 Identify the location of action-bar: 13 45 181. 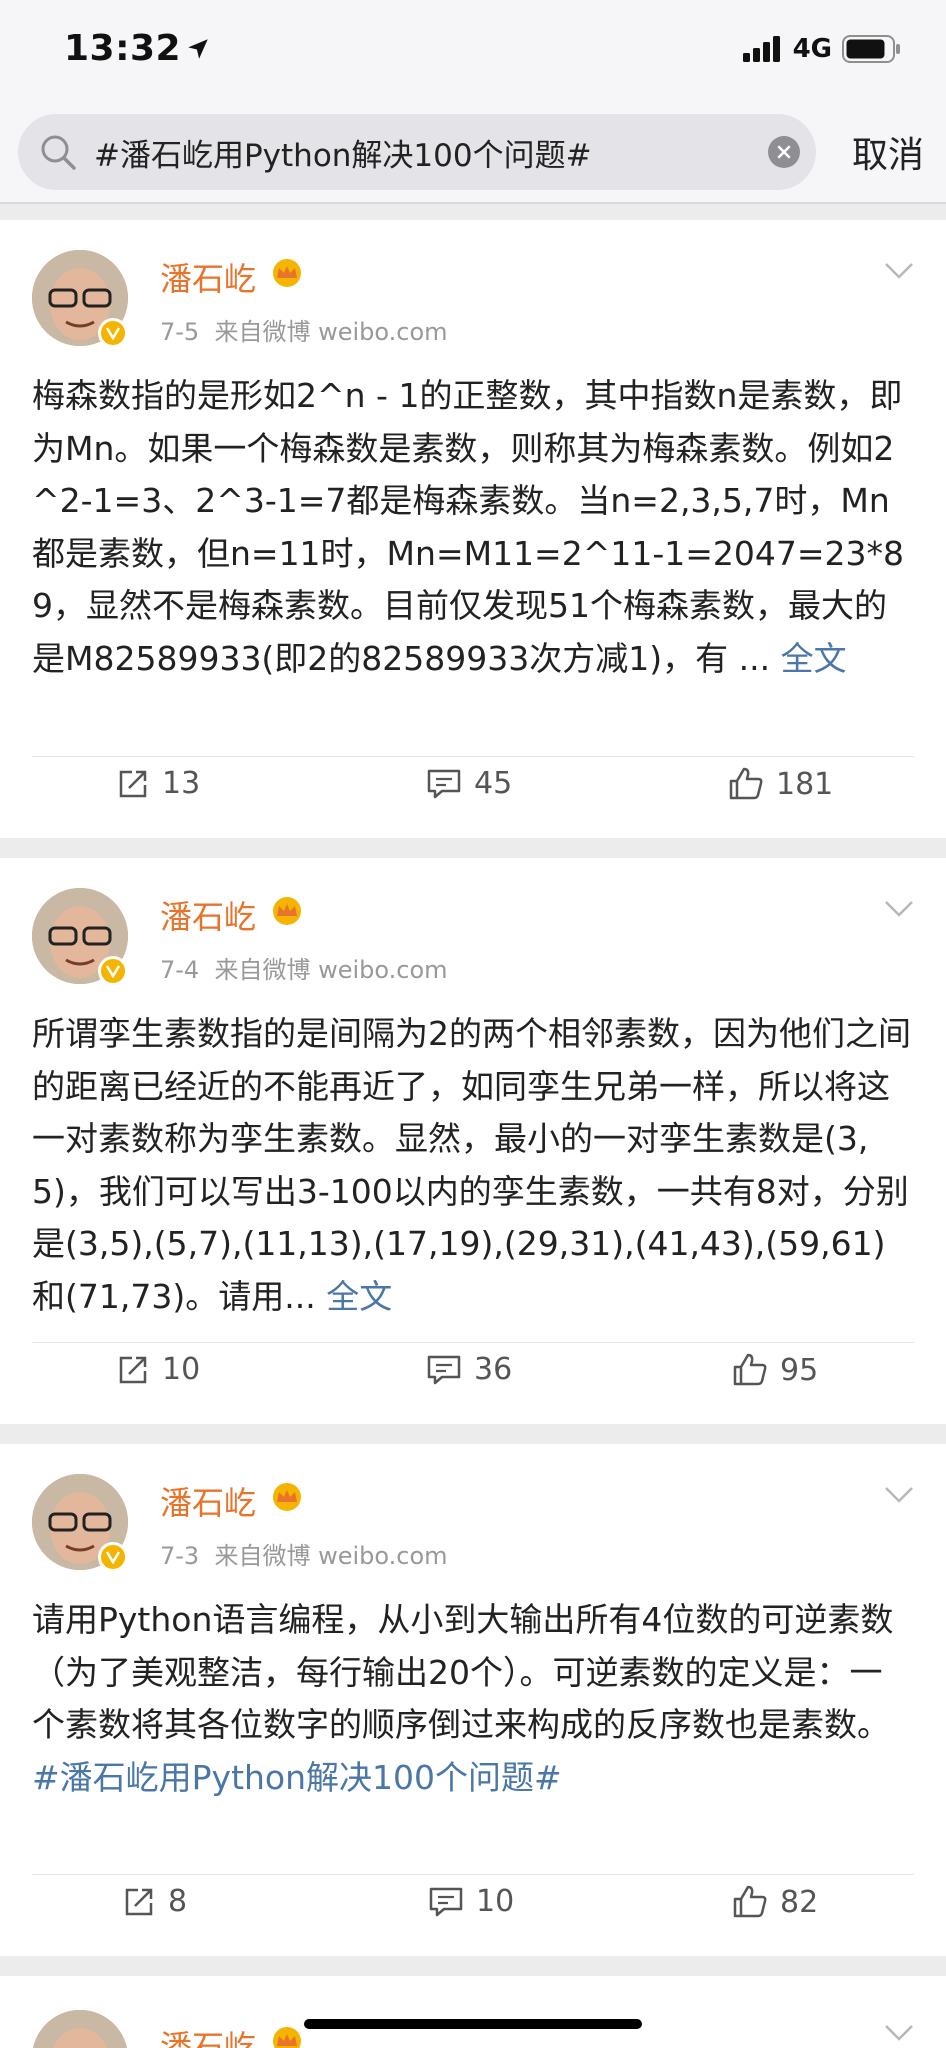
(473, 796).